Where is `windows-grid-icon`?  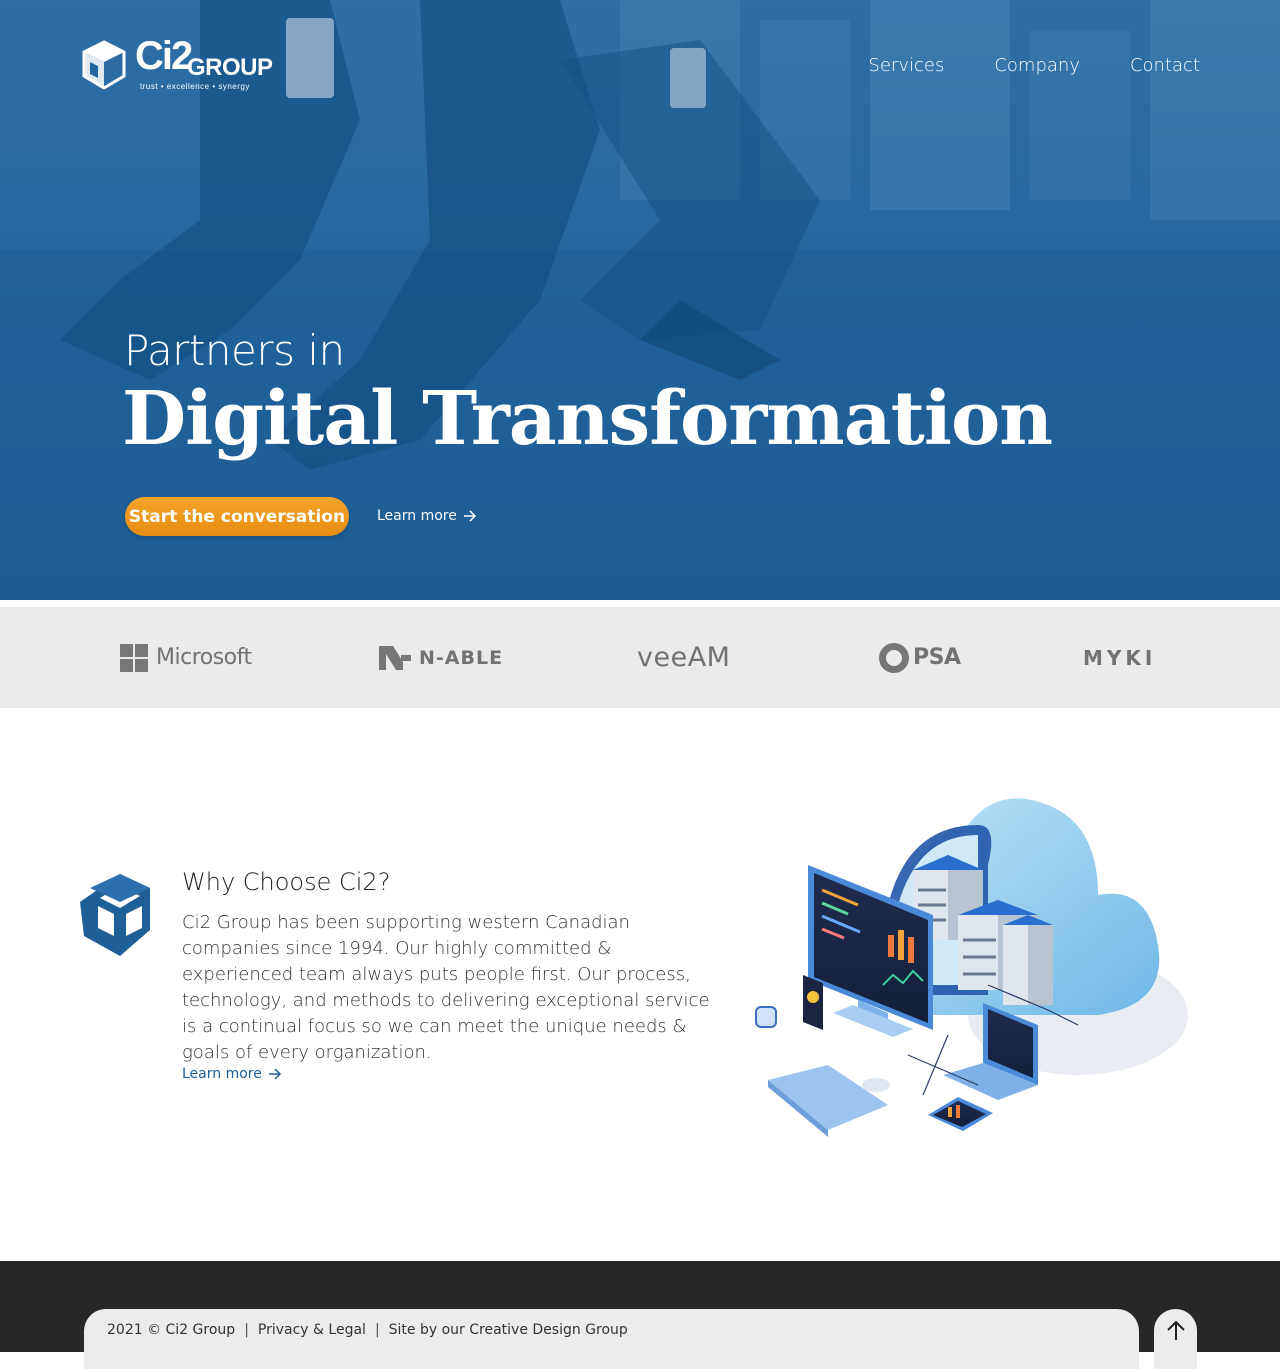 windows-grid-icon is located at coordinates (134, 657).